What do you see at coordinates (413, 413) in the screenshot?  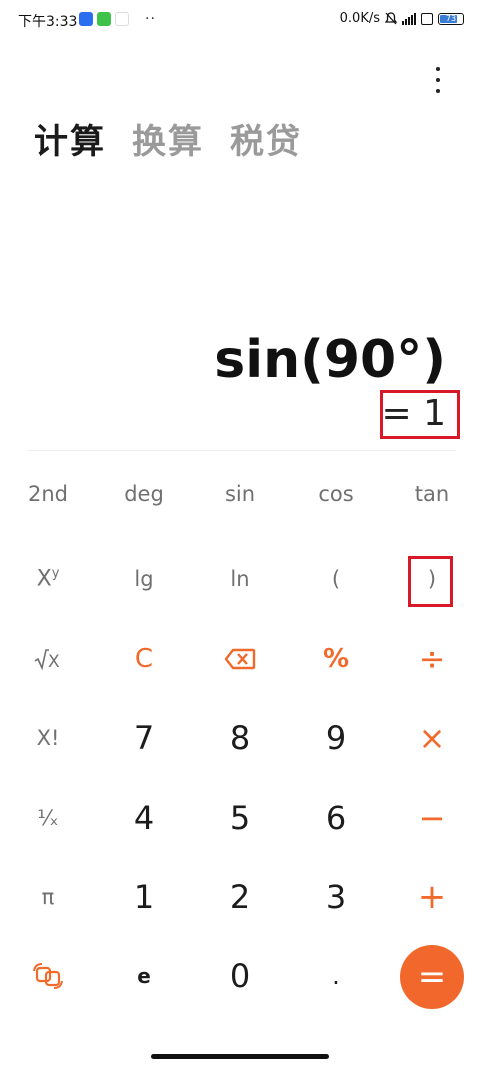 I see `result-display: = 1` at bounding box center [413, 413].